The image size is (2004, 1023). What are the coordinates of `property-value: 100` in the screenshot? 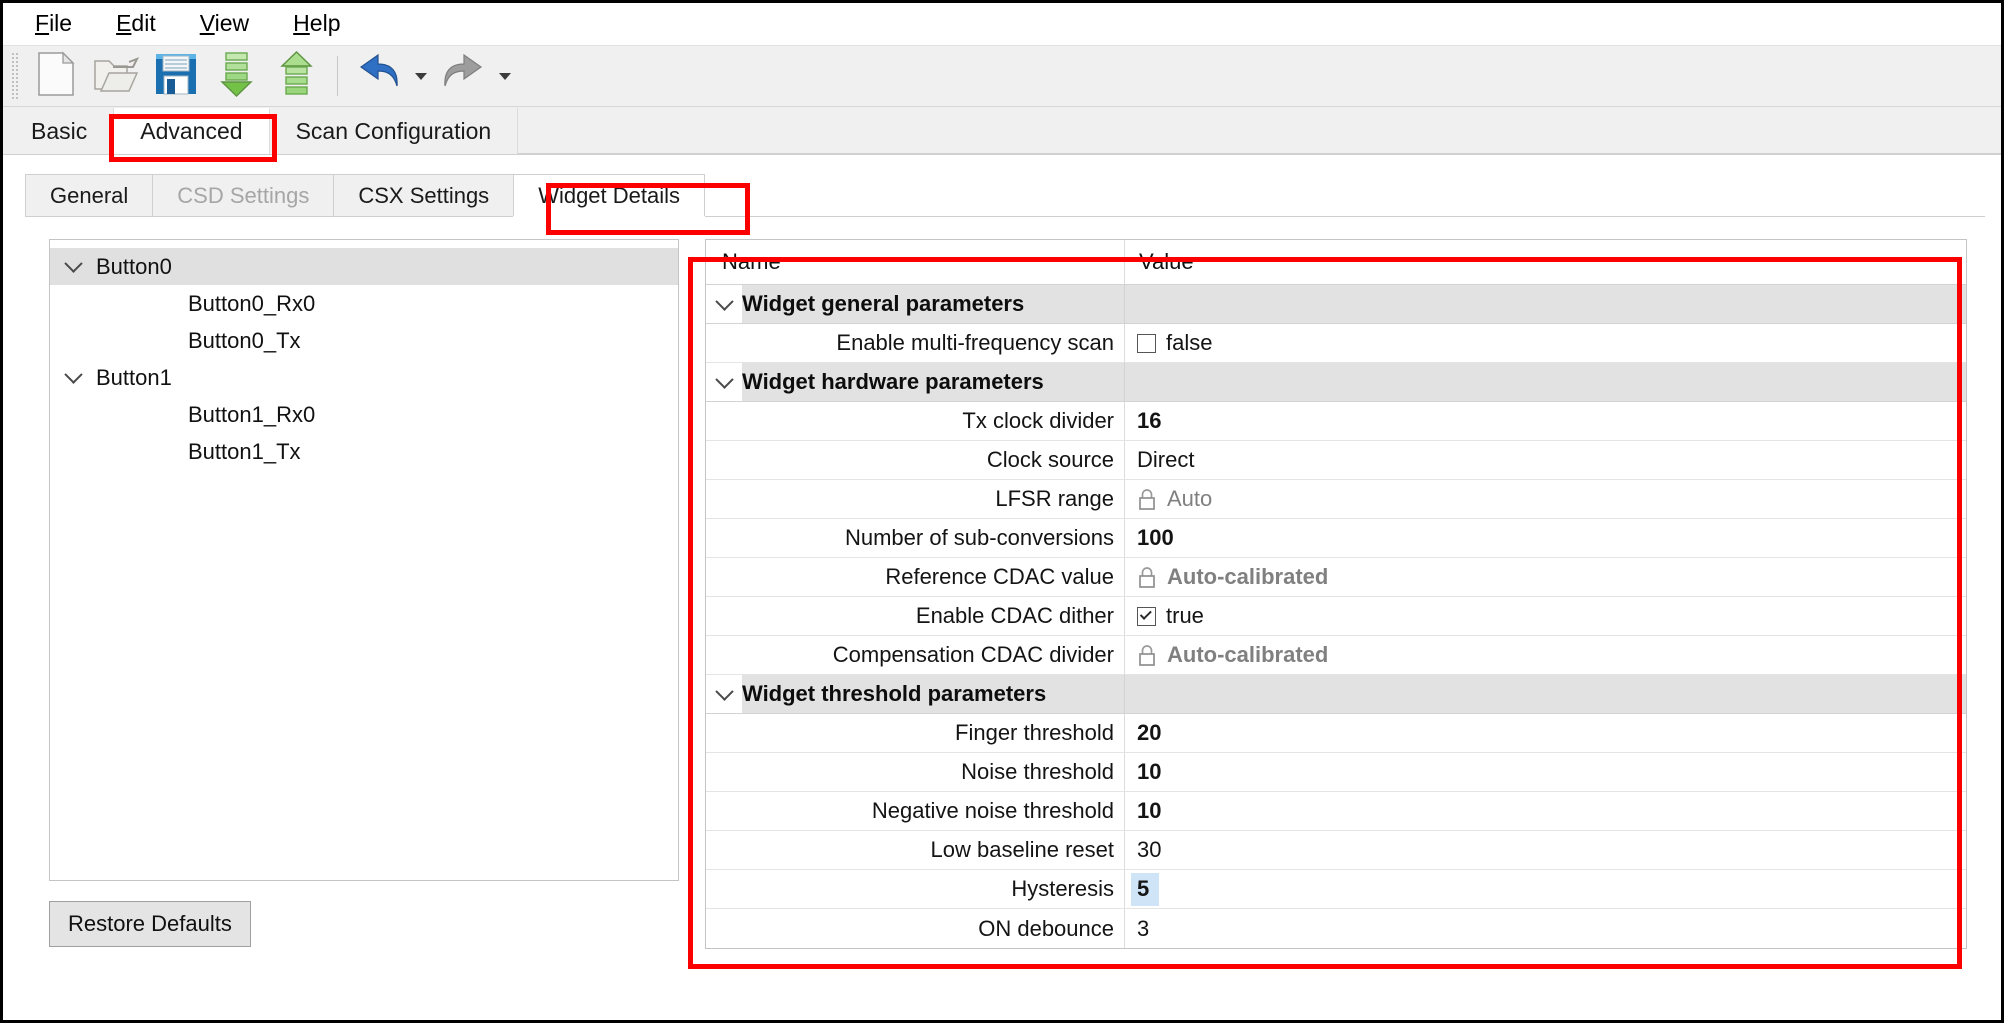 It's located at (1545, 538).